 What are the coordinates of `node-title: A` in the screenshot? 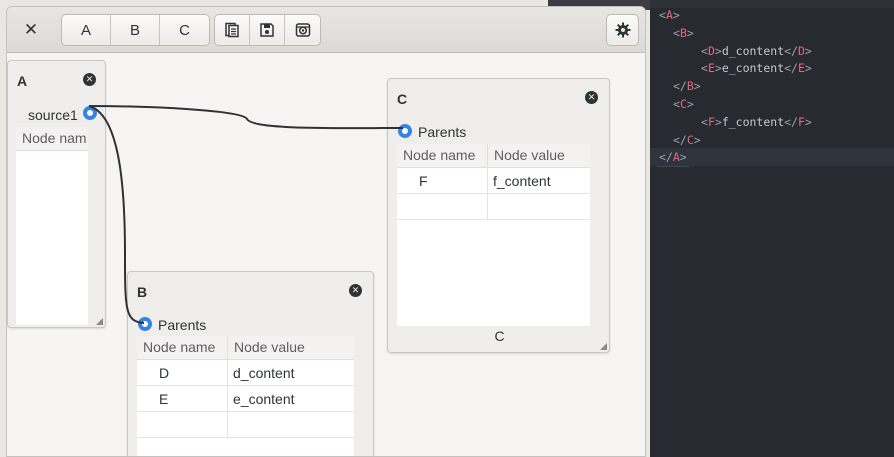 It's located at (22, 81).